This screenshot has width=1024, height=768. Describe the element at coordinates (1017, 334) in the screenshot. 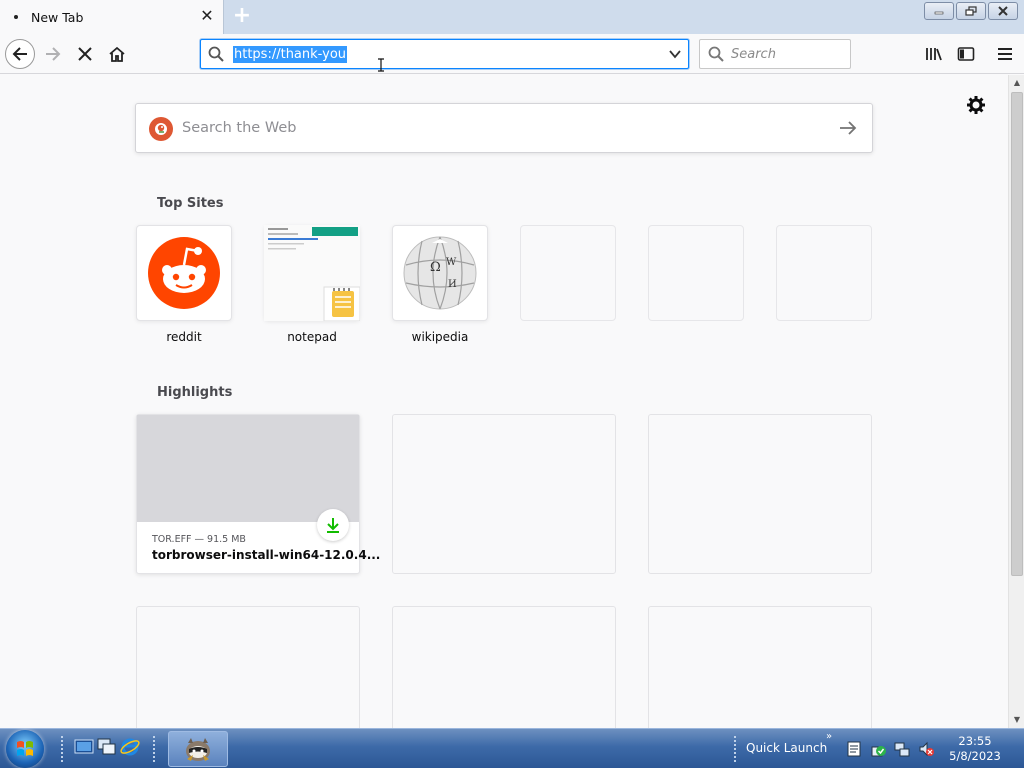

I see `scrollbar-thumb` at that location.